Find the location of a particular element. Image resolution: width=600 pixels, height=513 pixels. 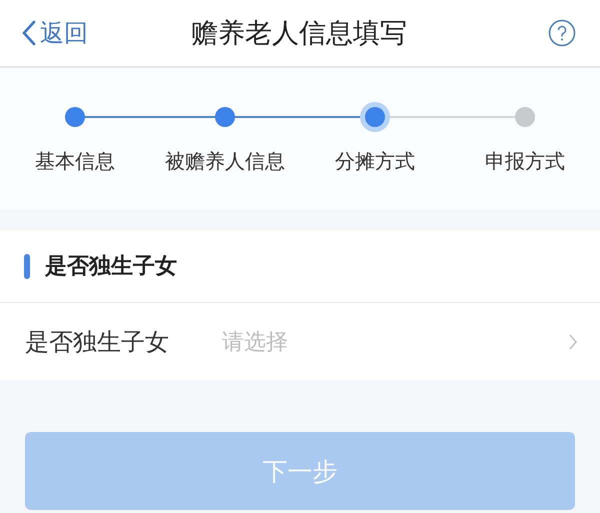

page-title: 赡养老人信息填写 is located at coordinates (299, 34).